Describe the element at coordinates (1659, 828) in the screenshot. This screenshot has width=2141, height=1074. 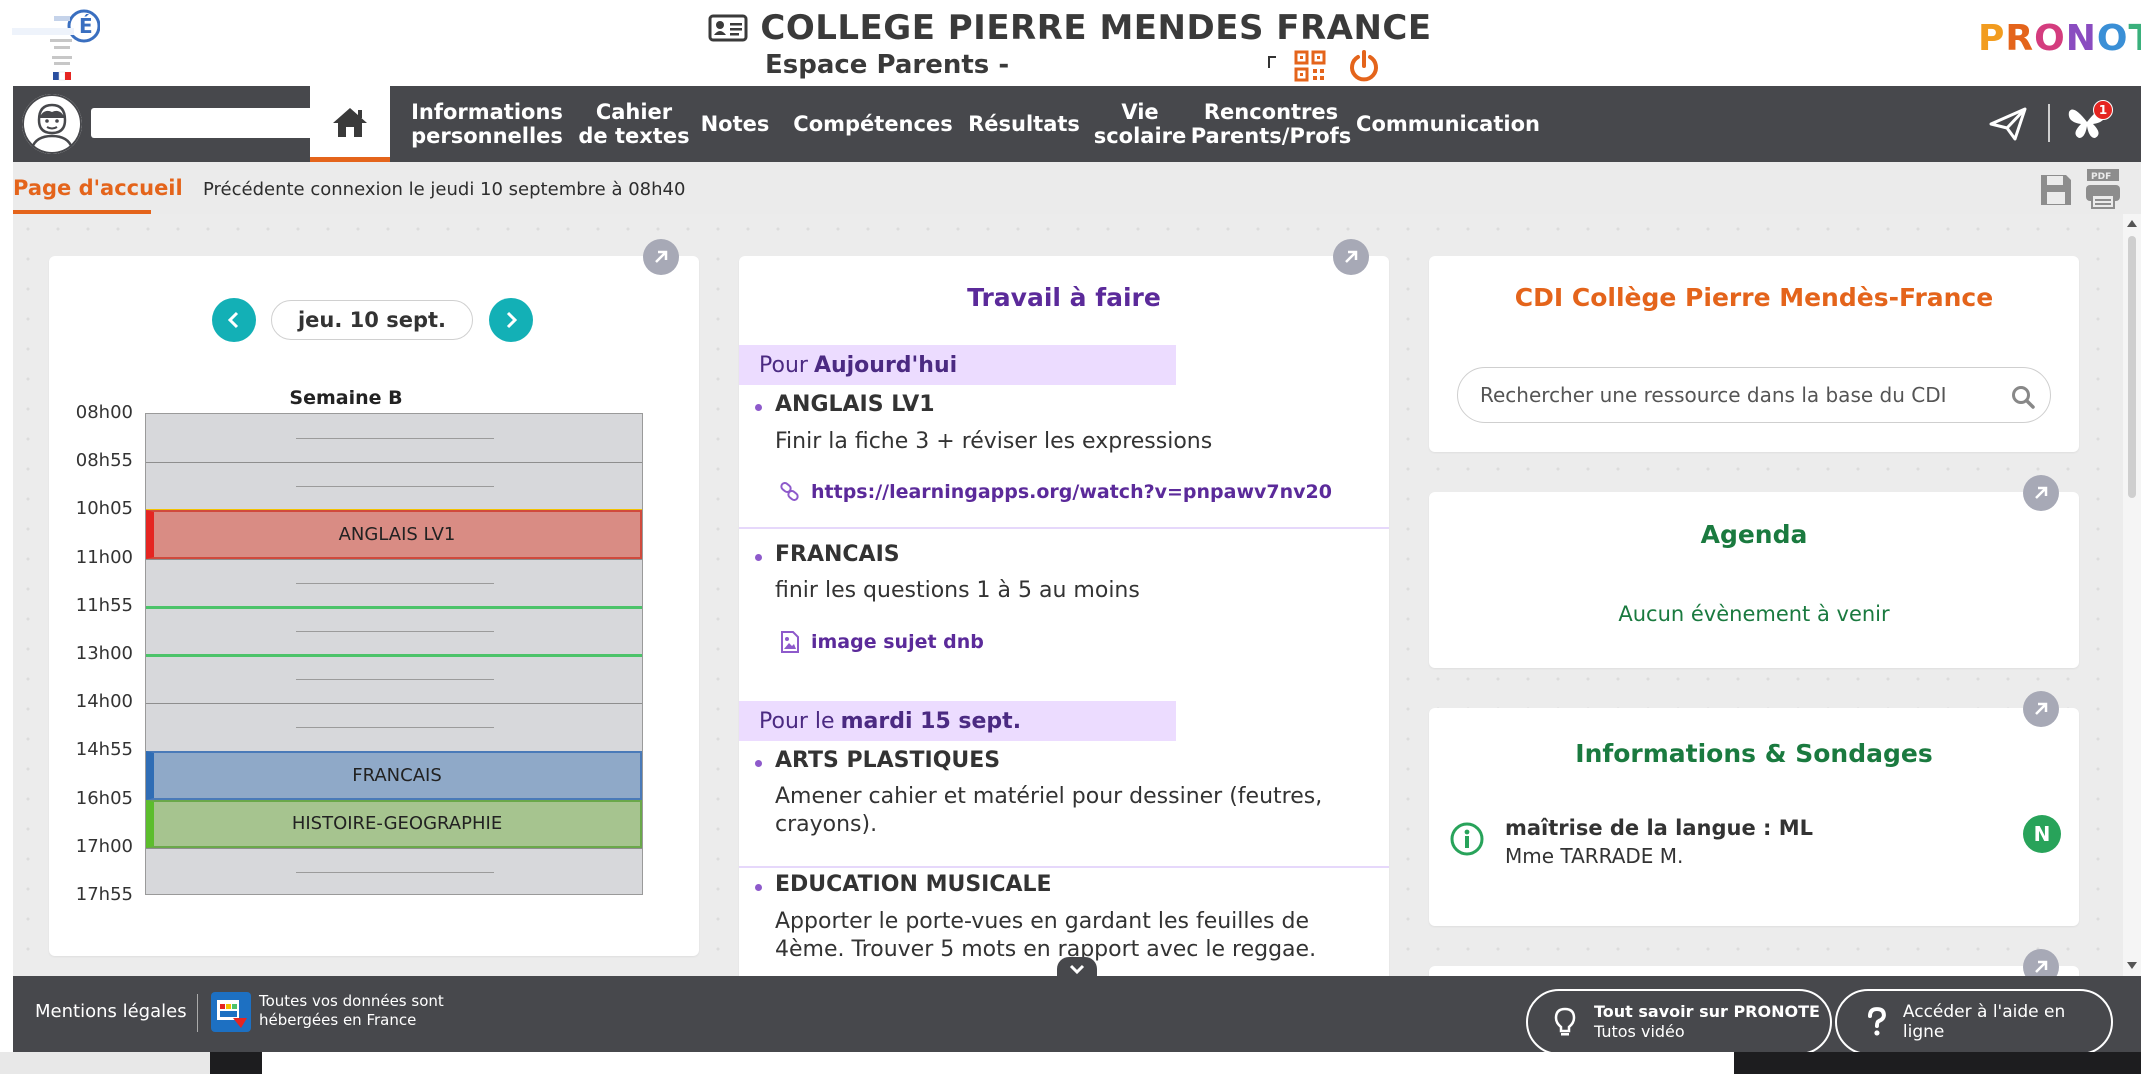
I see `info-subject: maîtrise de la langue : ML` at that location.